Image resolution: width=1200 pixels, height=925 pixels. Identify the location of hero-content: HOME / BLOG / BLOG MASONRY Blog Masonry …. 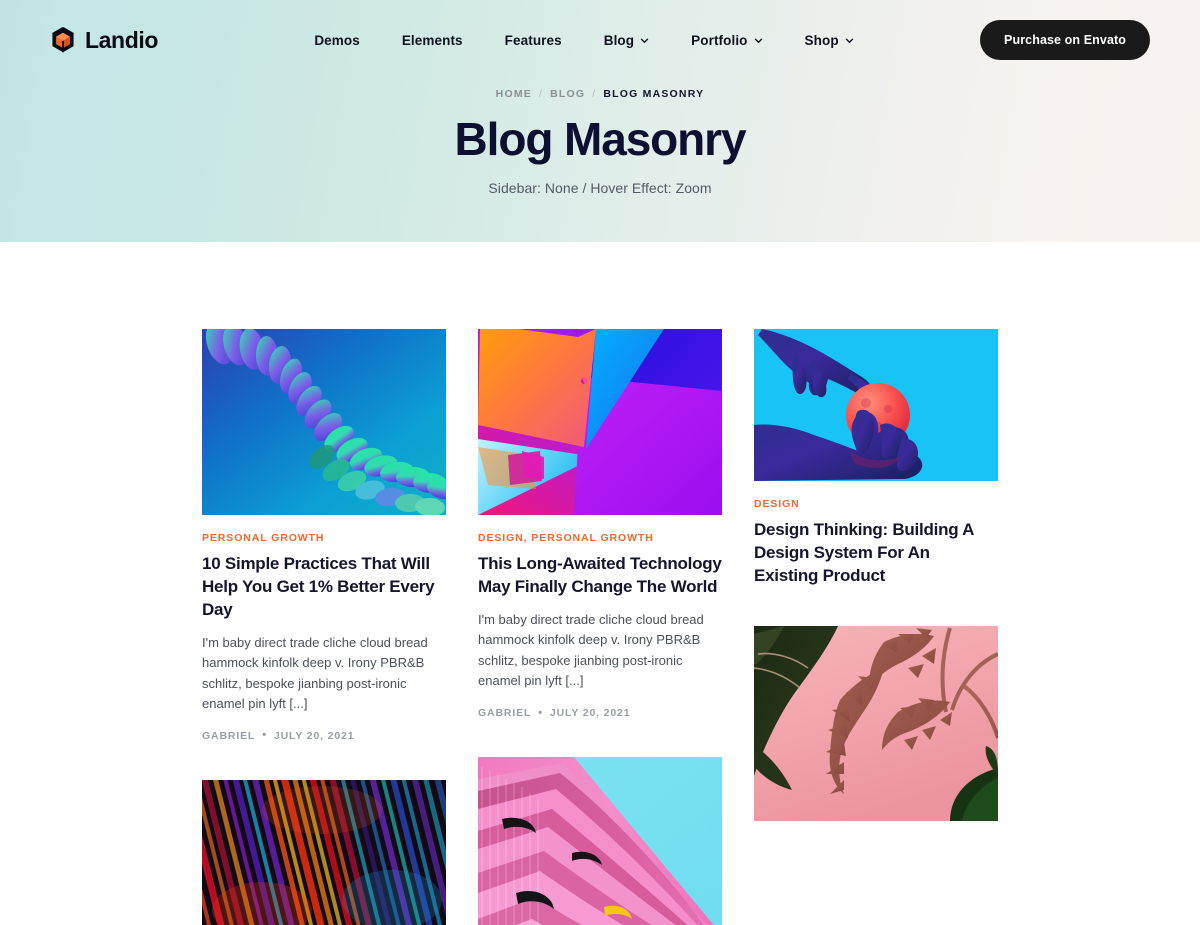
(600, 142).